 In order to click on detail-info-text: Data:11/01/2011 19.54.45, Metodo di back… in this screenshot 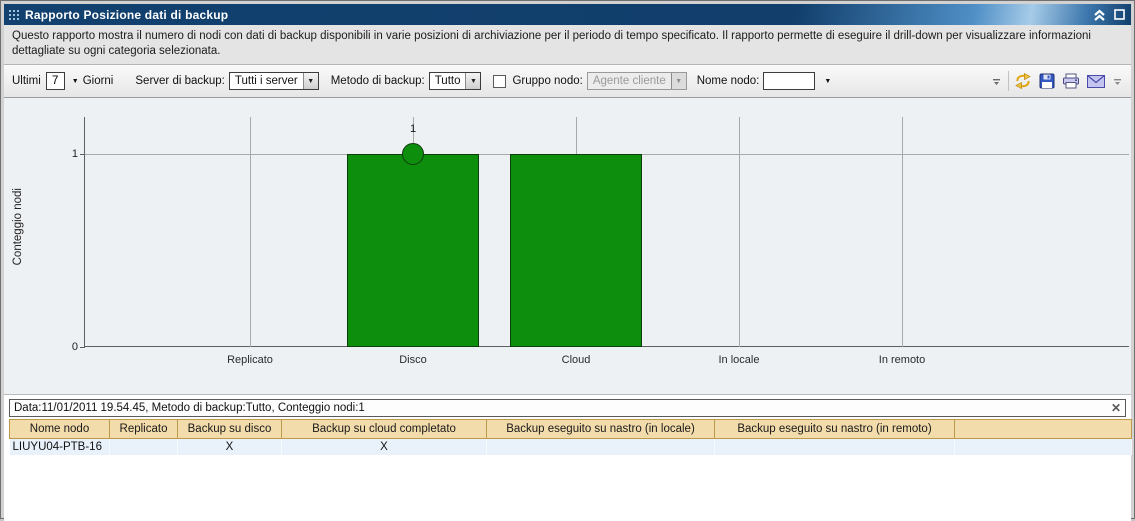, I will do `click(189, 408)`.